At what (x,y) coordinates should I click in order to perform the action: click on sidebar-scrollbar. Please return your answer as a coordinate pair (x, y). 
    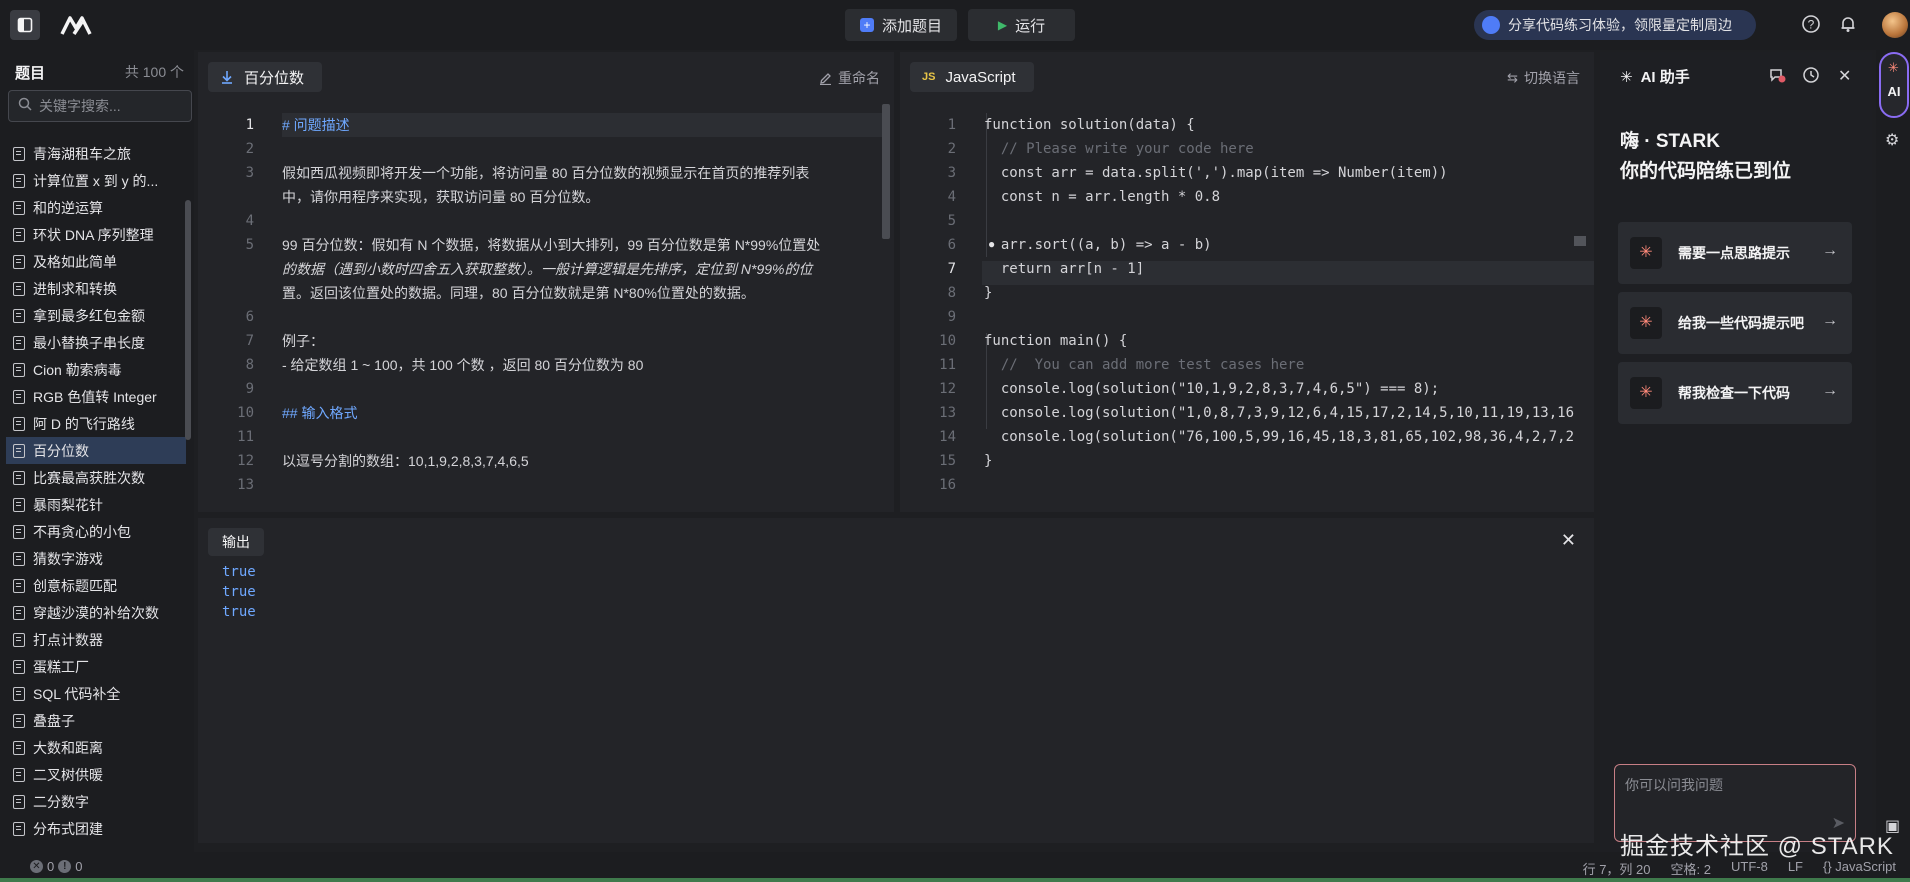
    Looking at the image, I should click on (188, 320).